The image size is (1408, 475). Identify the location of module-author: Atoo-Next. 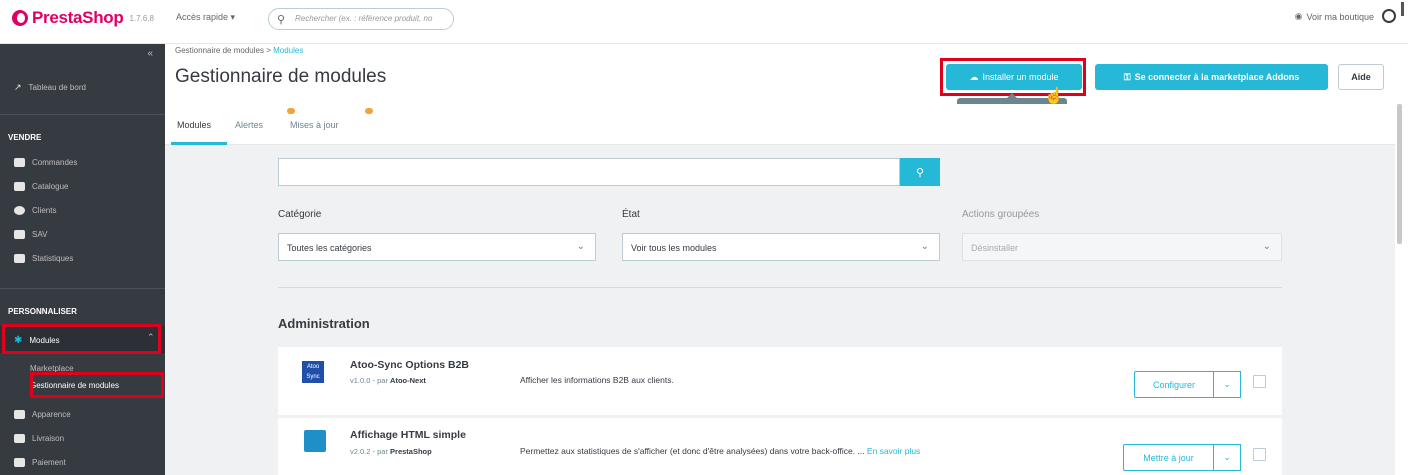
(408, 380).